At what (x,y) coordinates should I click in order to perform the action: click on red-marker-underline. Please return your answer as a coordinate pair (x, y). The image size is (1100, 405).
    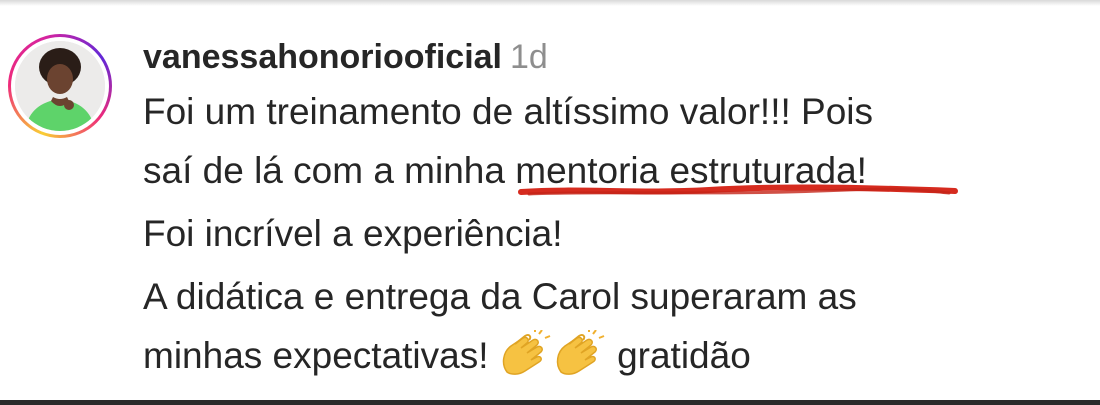
    Looking at the image, I should click on (738, 190).